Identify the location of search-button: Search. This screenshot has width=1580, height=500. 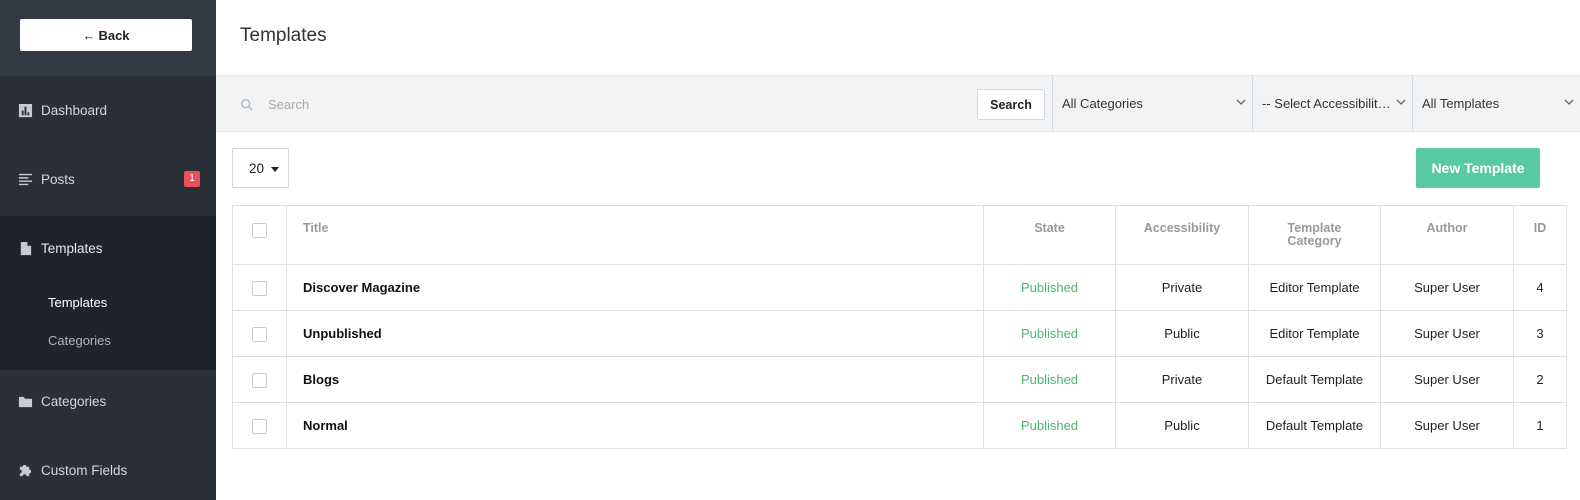
(1011, 104).